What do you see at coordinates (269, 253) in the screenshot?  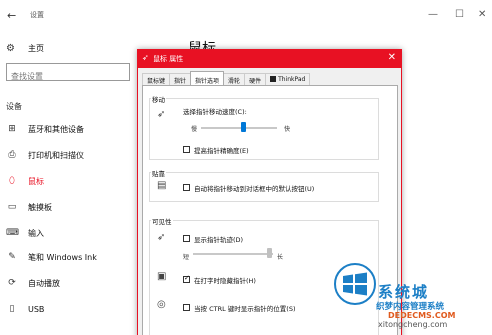 I see `trails-slider-thumb` at bounding box center [269, 253].